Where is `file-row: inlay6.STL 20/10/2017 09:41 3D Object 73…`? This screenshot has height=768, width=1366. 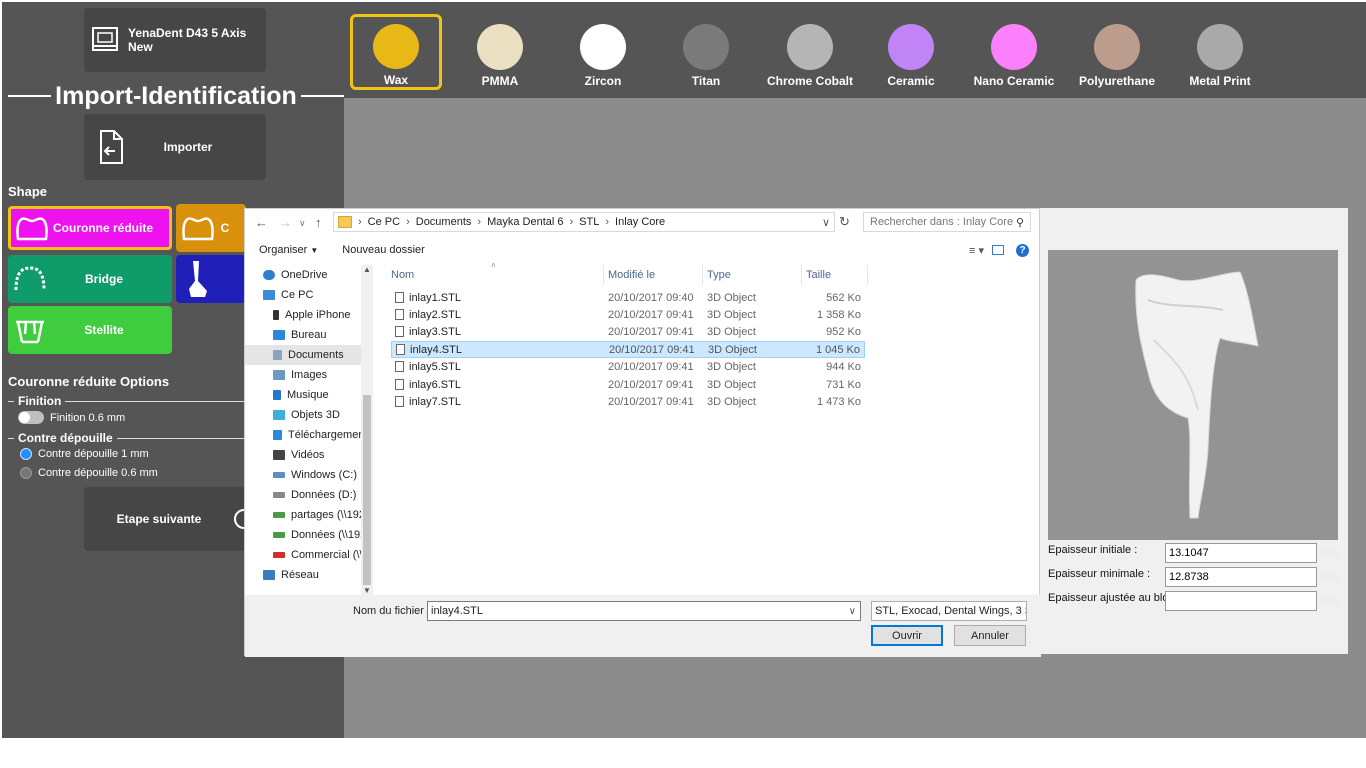
file-row: inlay6.STL 20/10/2017 09:41 3D Object 73… is located at coordinates (628, 384).